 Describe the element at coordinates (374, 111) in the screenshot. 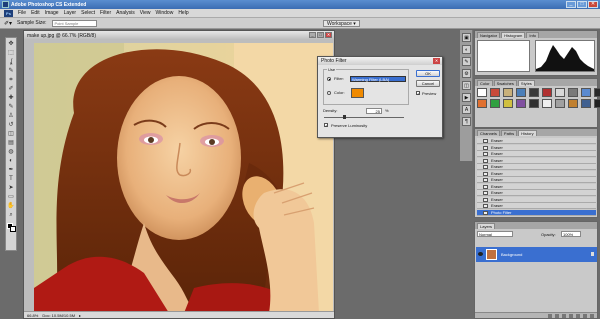

I see `density-input: 25` at that location.